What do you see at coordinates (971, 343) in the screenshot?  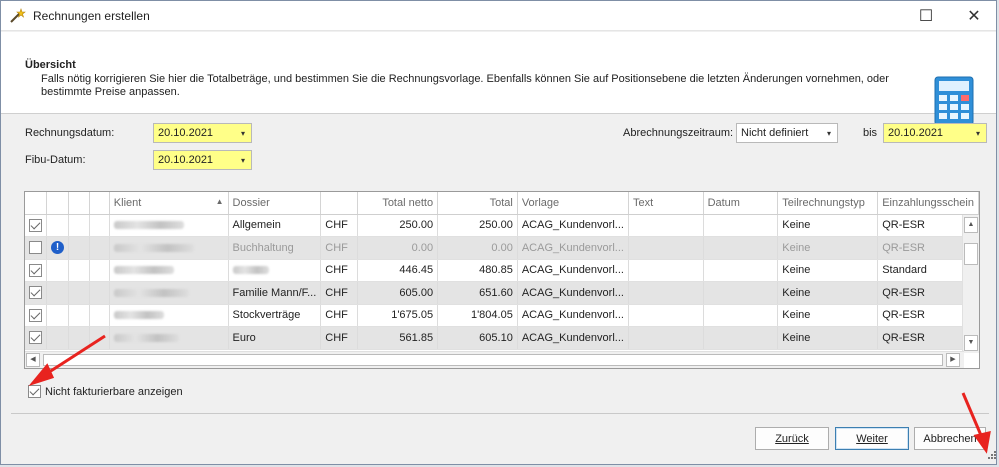 I see `scroll-down-icon: ▼` at bounding box center [971, 343].